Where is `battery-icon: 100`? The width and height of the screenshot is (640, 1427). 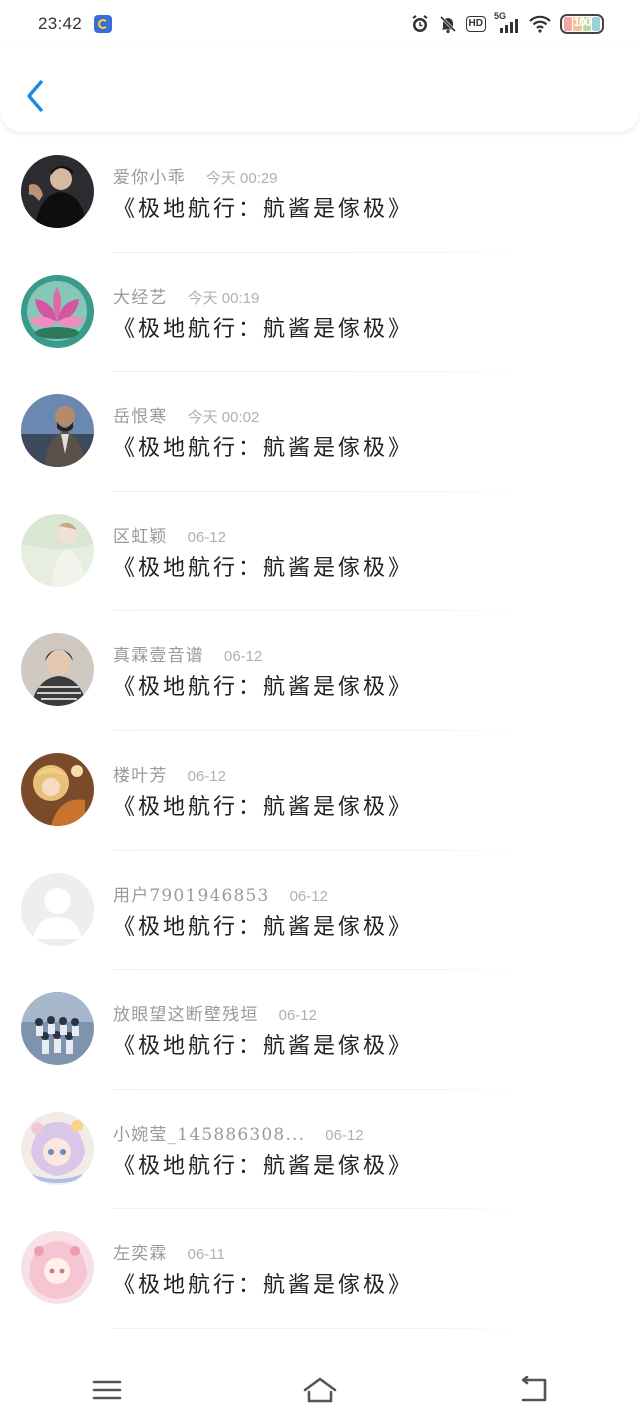
battery-icon: 100 is located at coordinates (582, 24).